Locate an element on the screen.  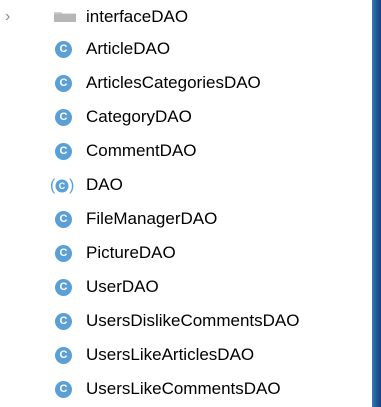
tree-item-interfacedao: › interfaceDAO is located at coordinates (186, 16).